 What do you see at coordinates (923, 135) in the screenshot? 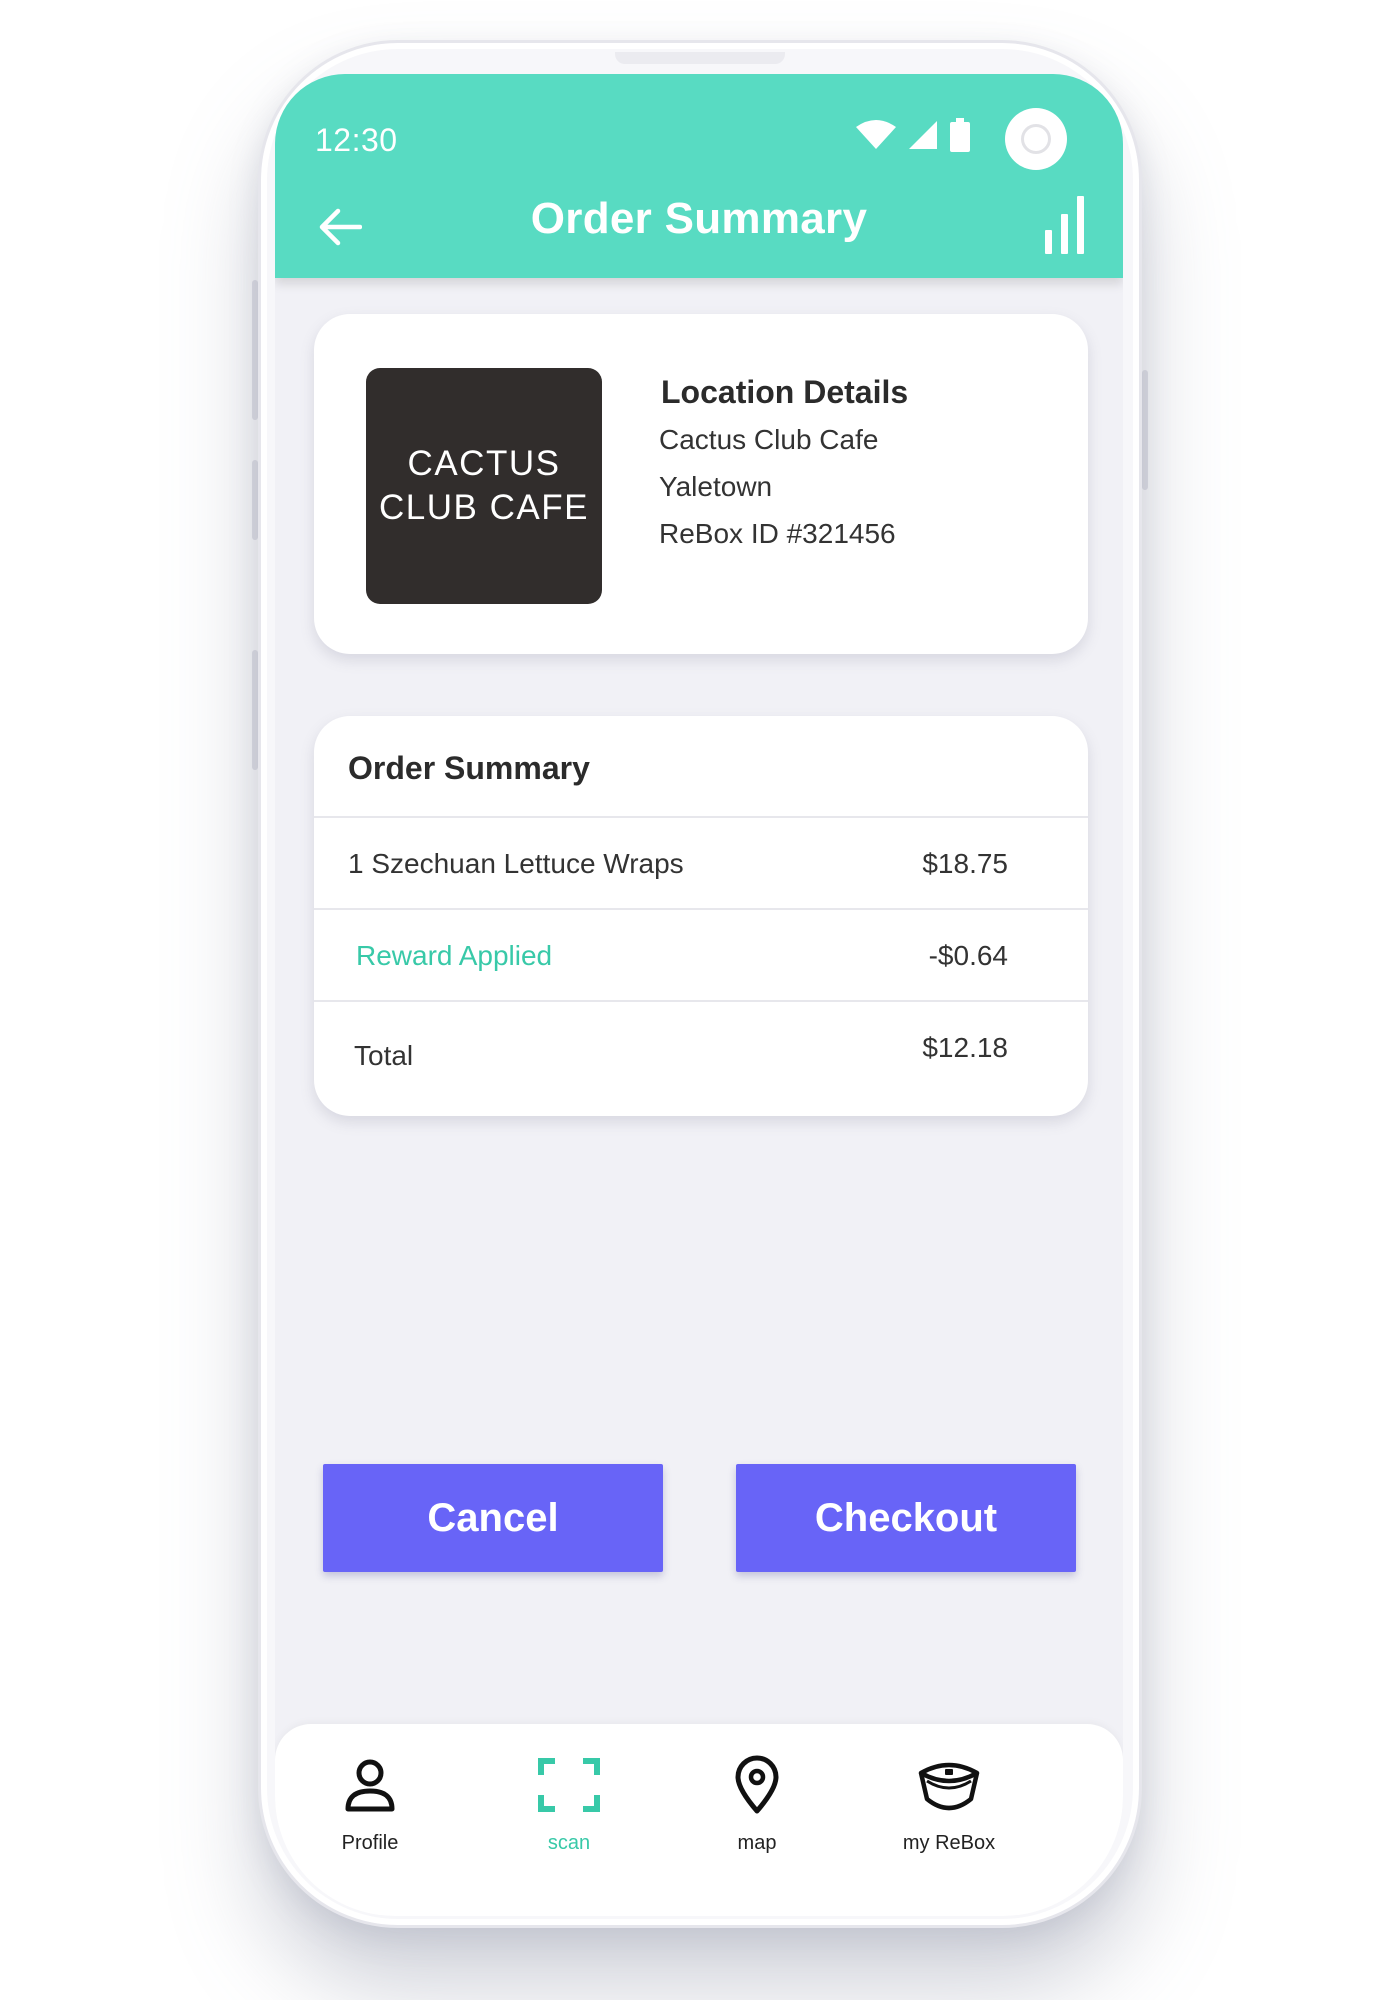
I see `cellular-signal-icon` at bounding box center [923, 135].